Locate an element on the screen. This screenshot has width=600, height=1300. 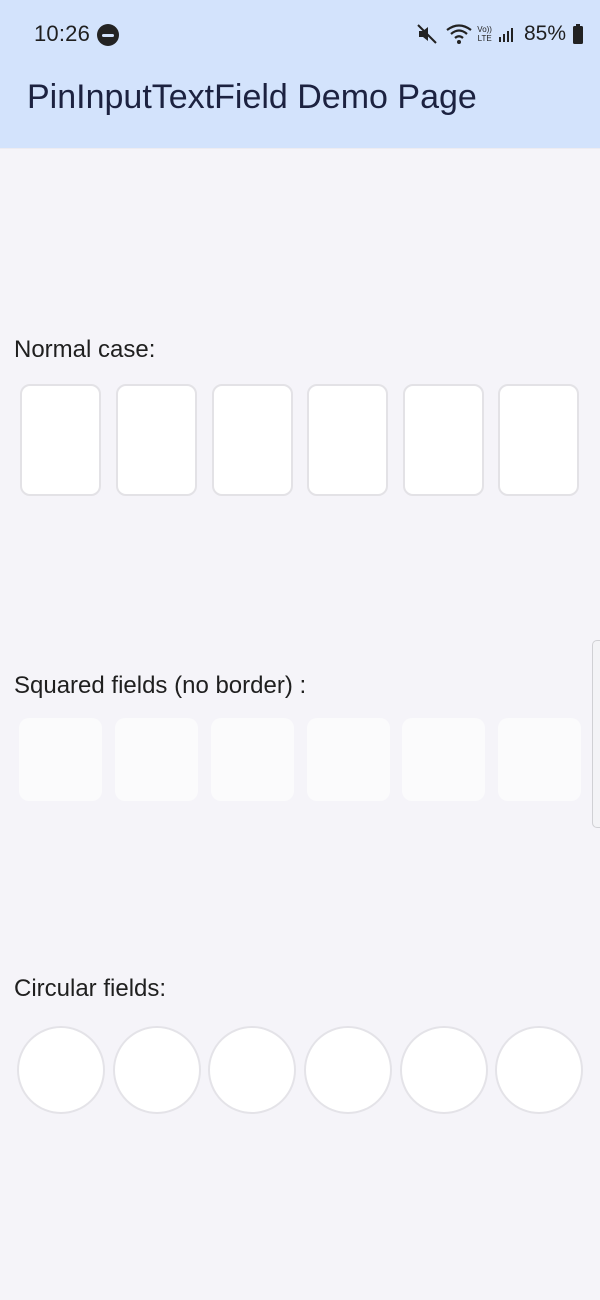
side-scroll-handle is located at coordinates (596, 734).